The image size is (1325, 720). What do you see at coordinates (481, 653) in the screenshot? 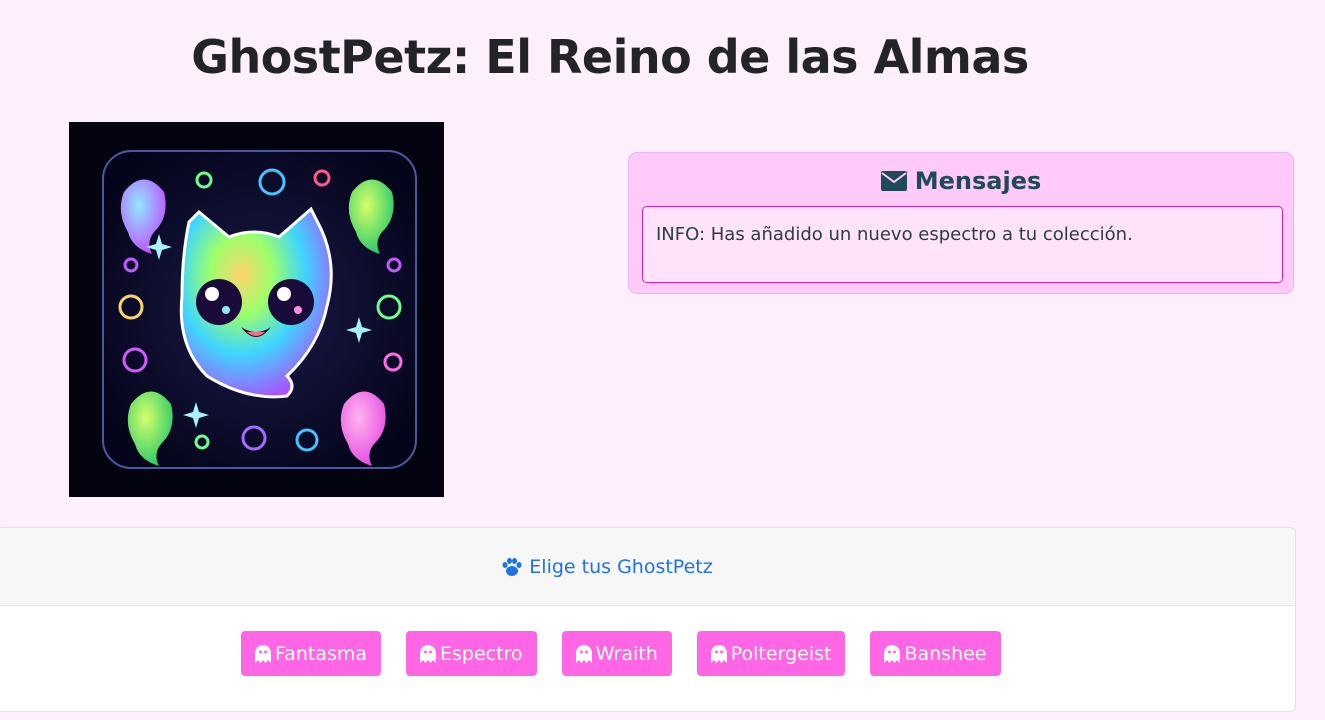
I see `pet-button-label: Espectro` at bounding box center [481, 653].